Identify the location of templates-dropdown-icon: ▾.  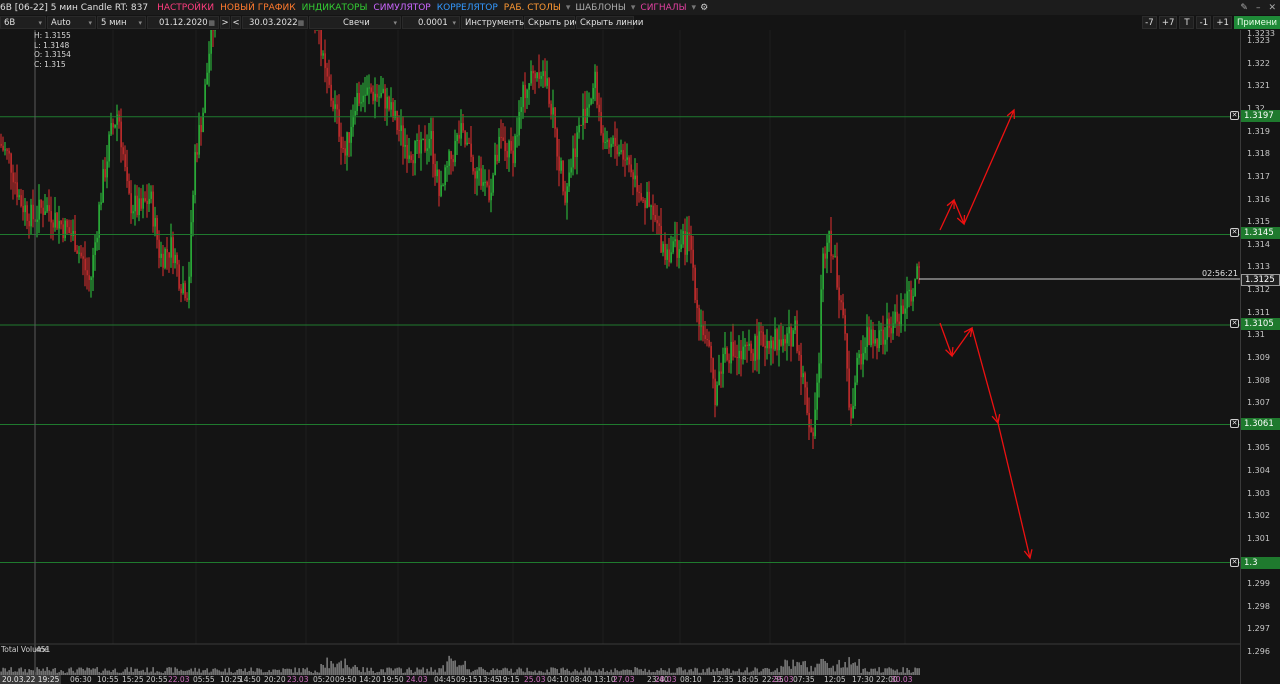
(633, 8).